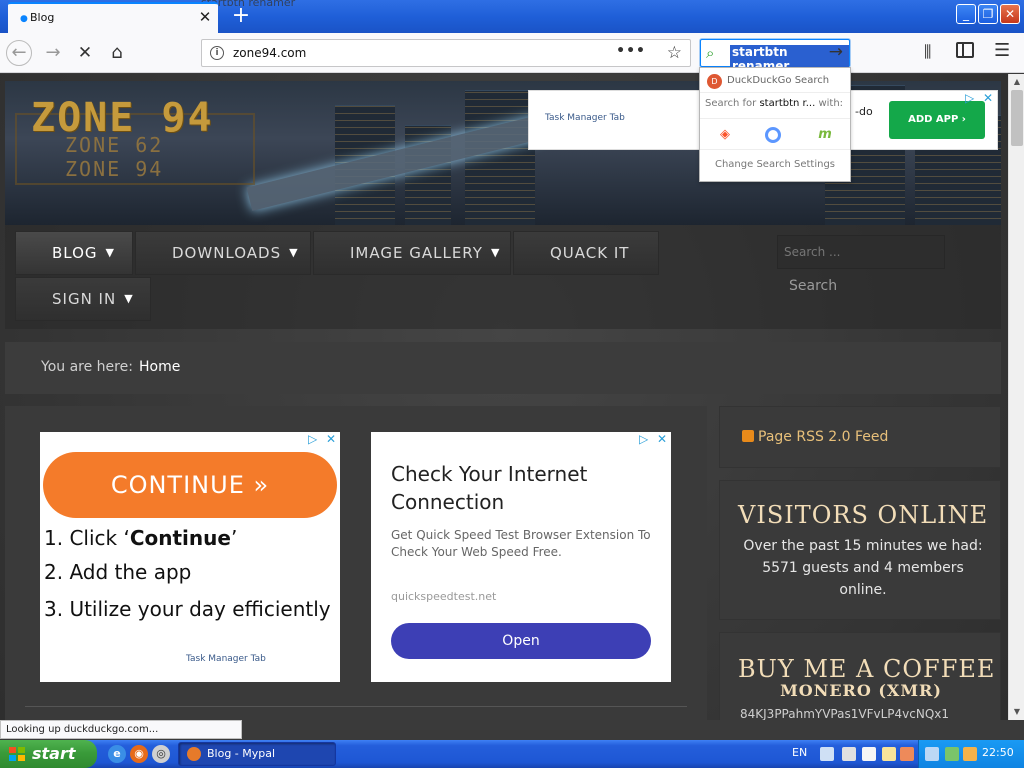 The width and height of the screenshot is (1024, 768). What do you see at coordinates (205, 17) in the screenshot?
I see `tab-close-icon: ✕` at bounding box center [205, 17].